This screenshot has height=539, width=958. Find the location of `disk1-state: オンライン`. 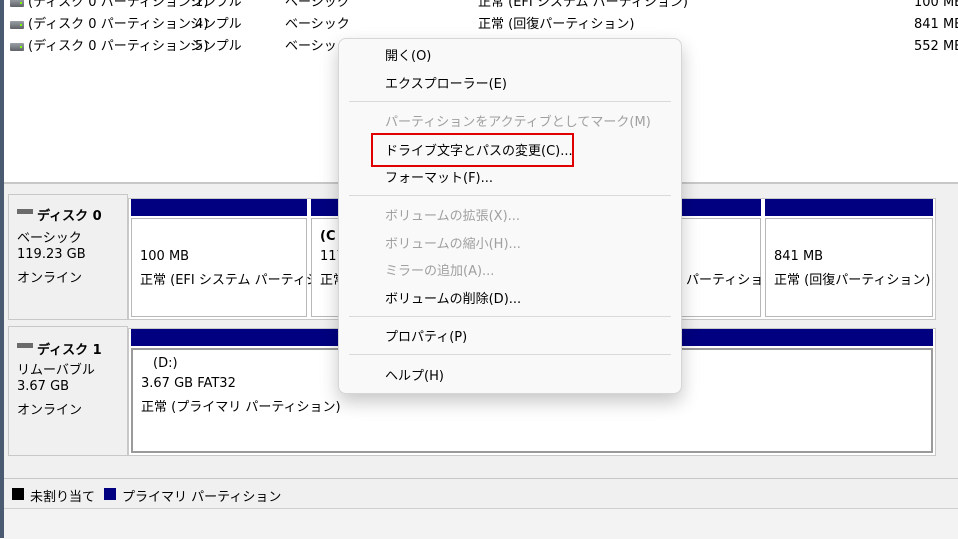

disk1-state: オンライン is located at coordinates (50, 410).